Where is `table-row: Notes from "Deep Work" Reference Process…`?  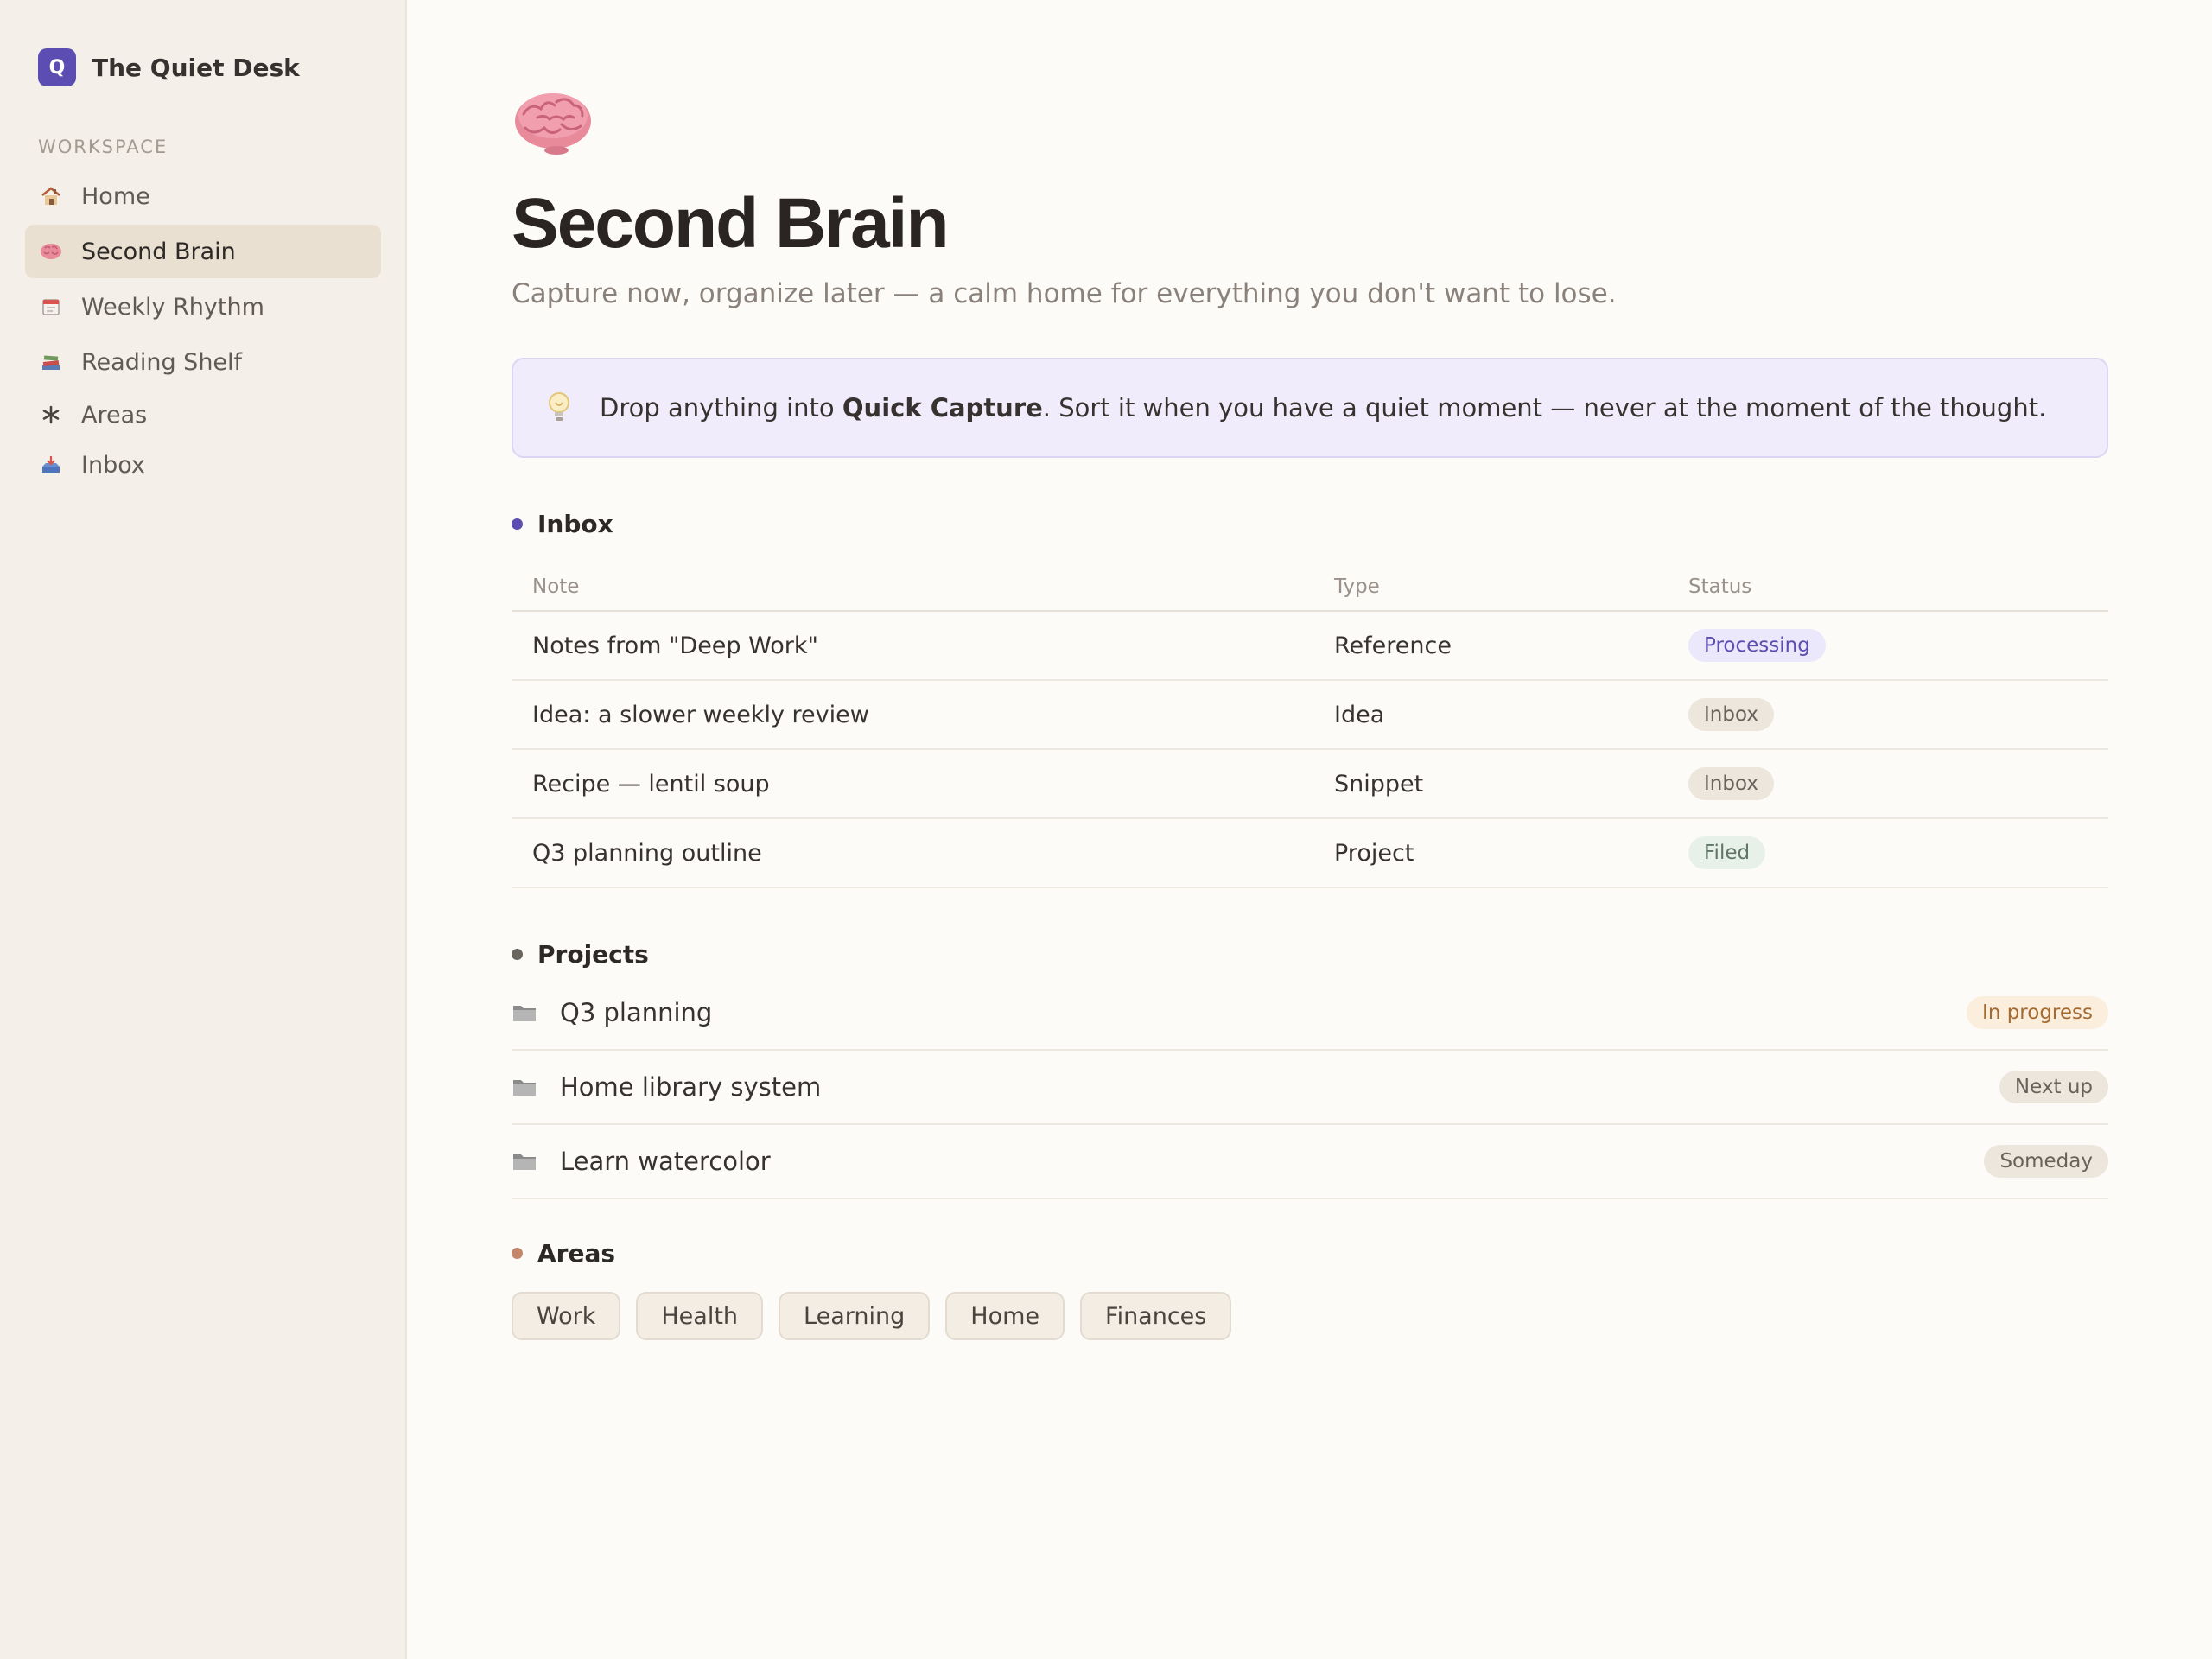 table-row: Notes from "Deep Work" Reference Process… is located at coordinates (1310, 646).